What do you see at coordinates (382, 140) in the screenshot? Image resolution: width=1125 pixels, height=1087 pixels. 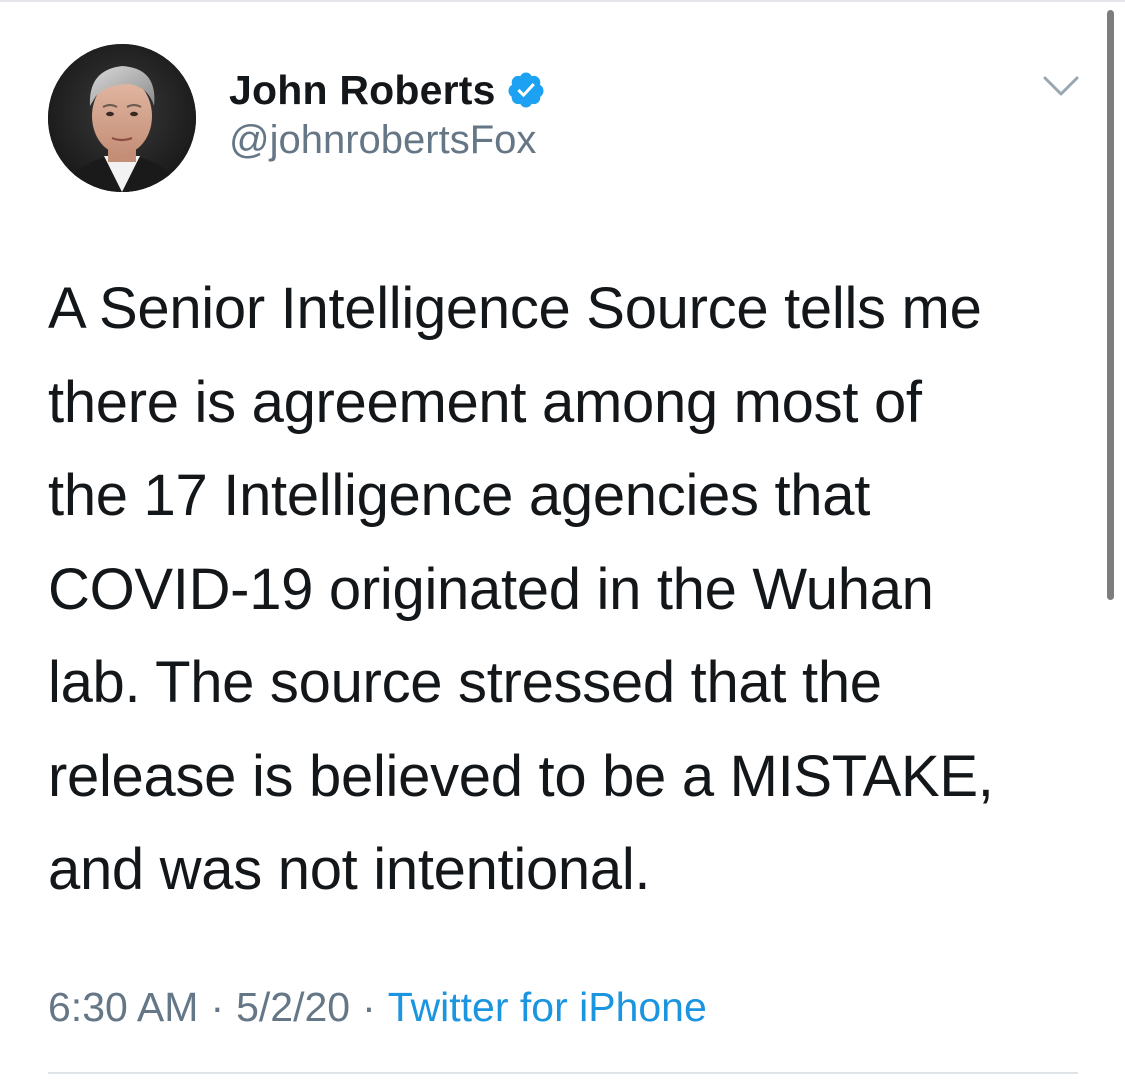 I see `author-handle: @johnrobertsFox` at bounding box center [382, 140].